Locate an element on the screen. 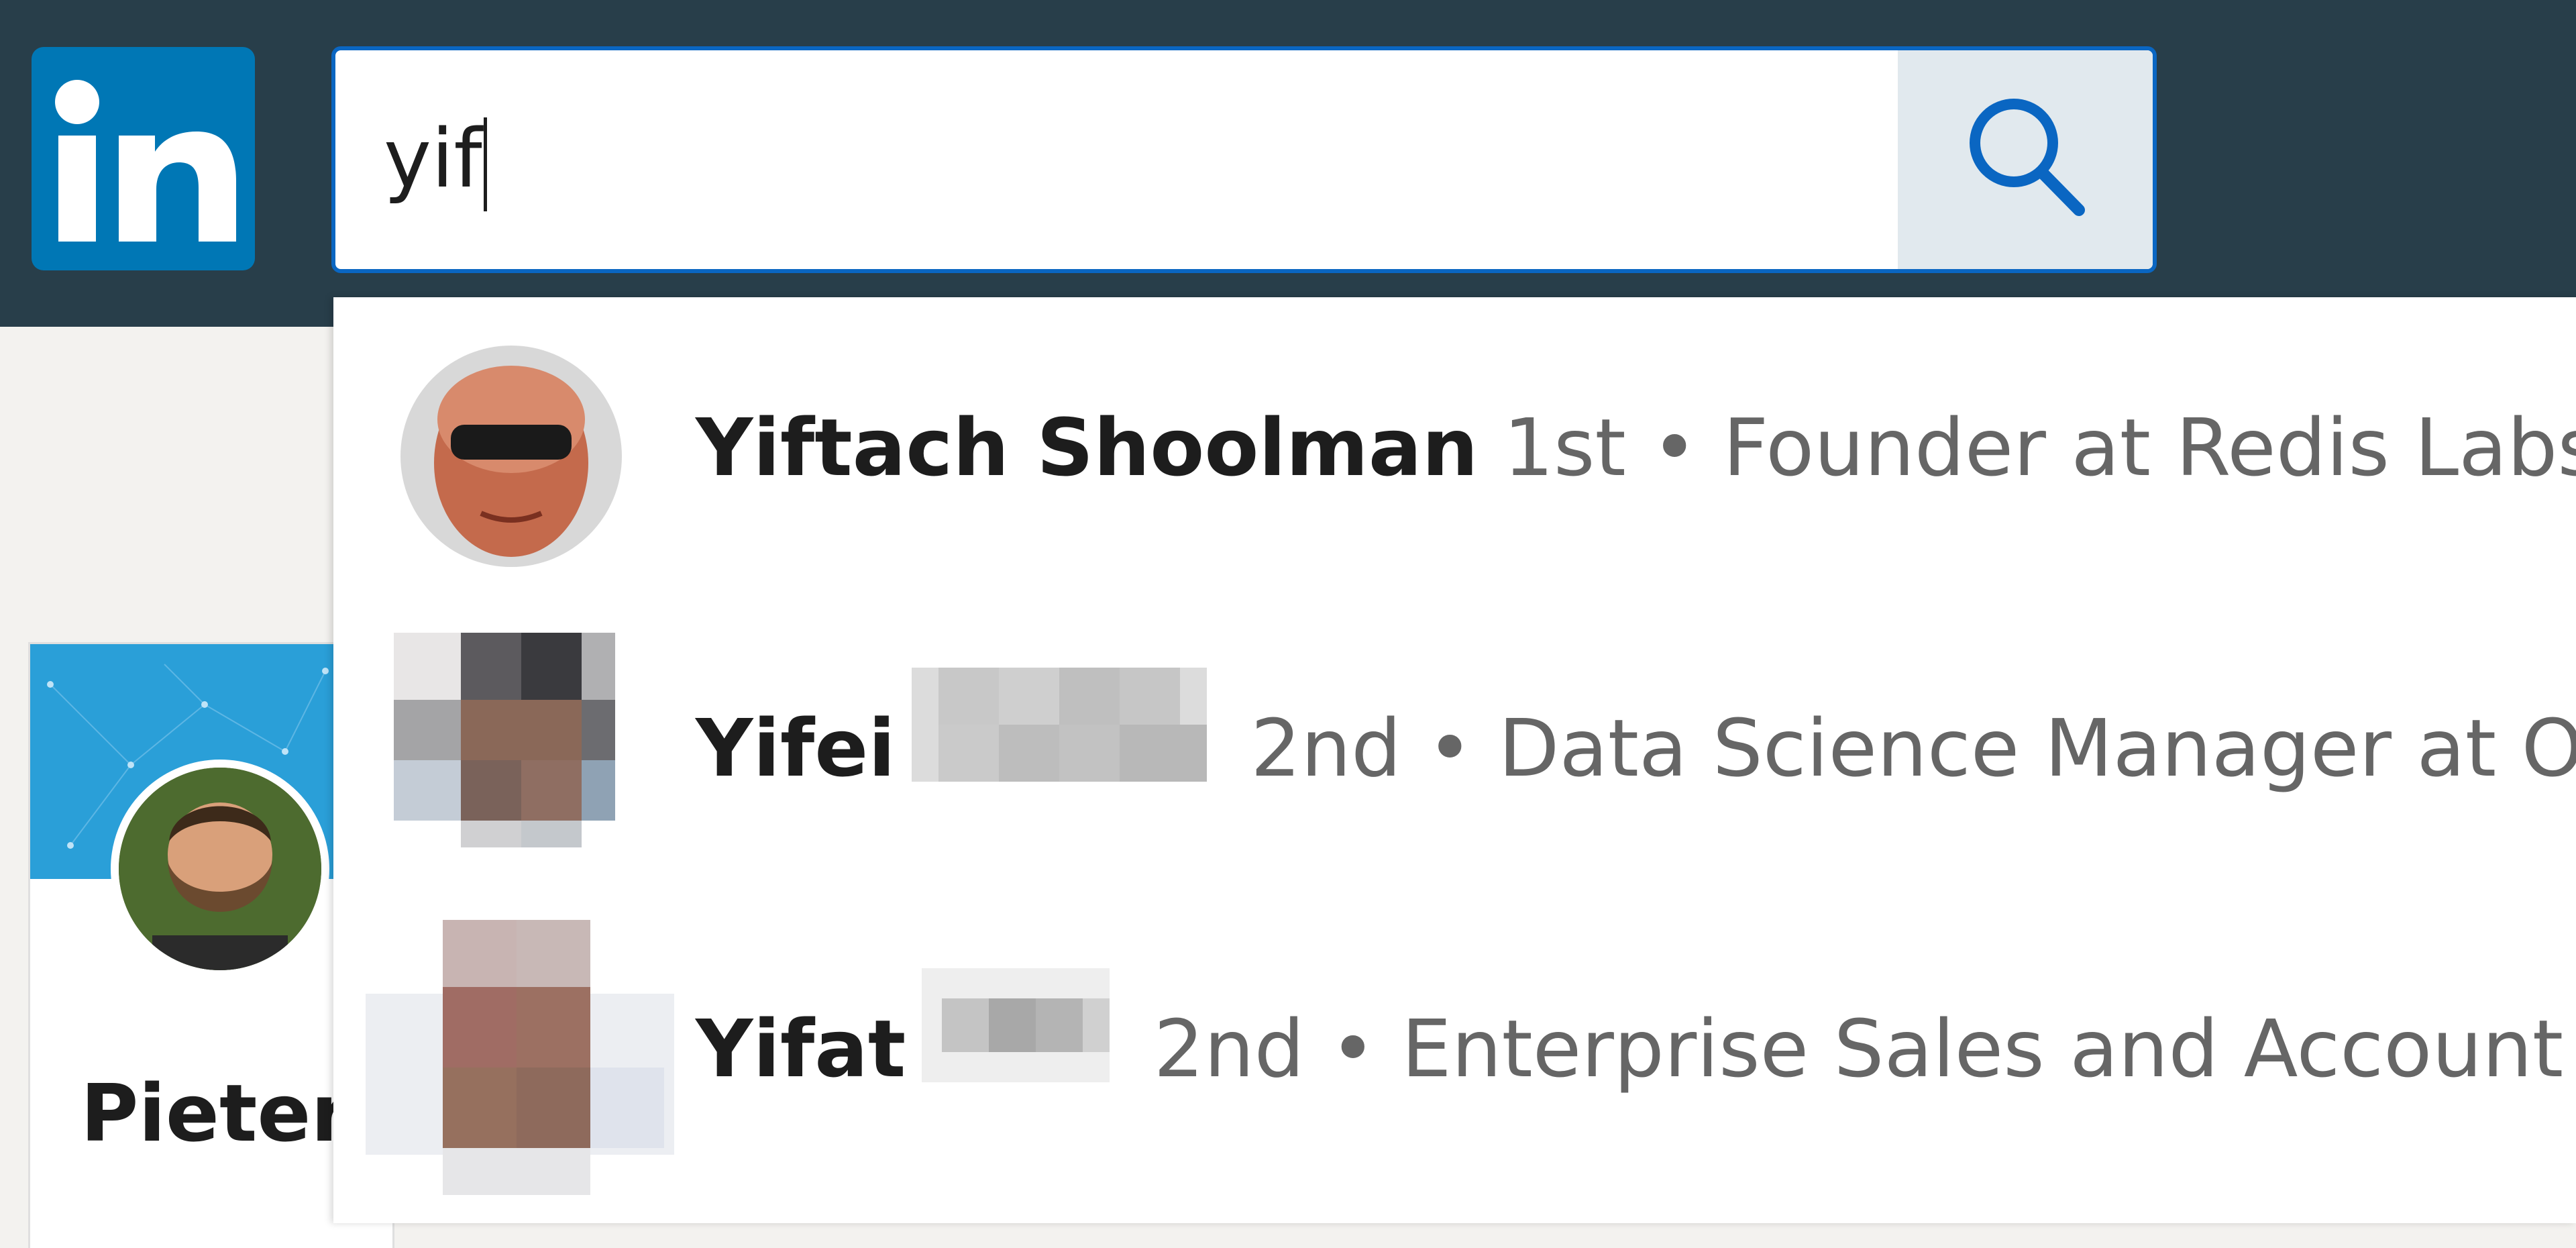  linkedin-logo-icon is located at coordinates (143, 159).